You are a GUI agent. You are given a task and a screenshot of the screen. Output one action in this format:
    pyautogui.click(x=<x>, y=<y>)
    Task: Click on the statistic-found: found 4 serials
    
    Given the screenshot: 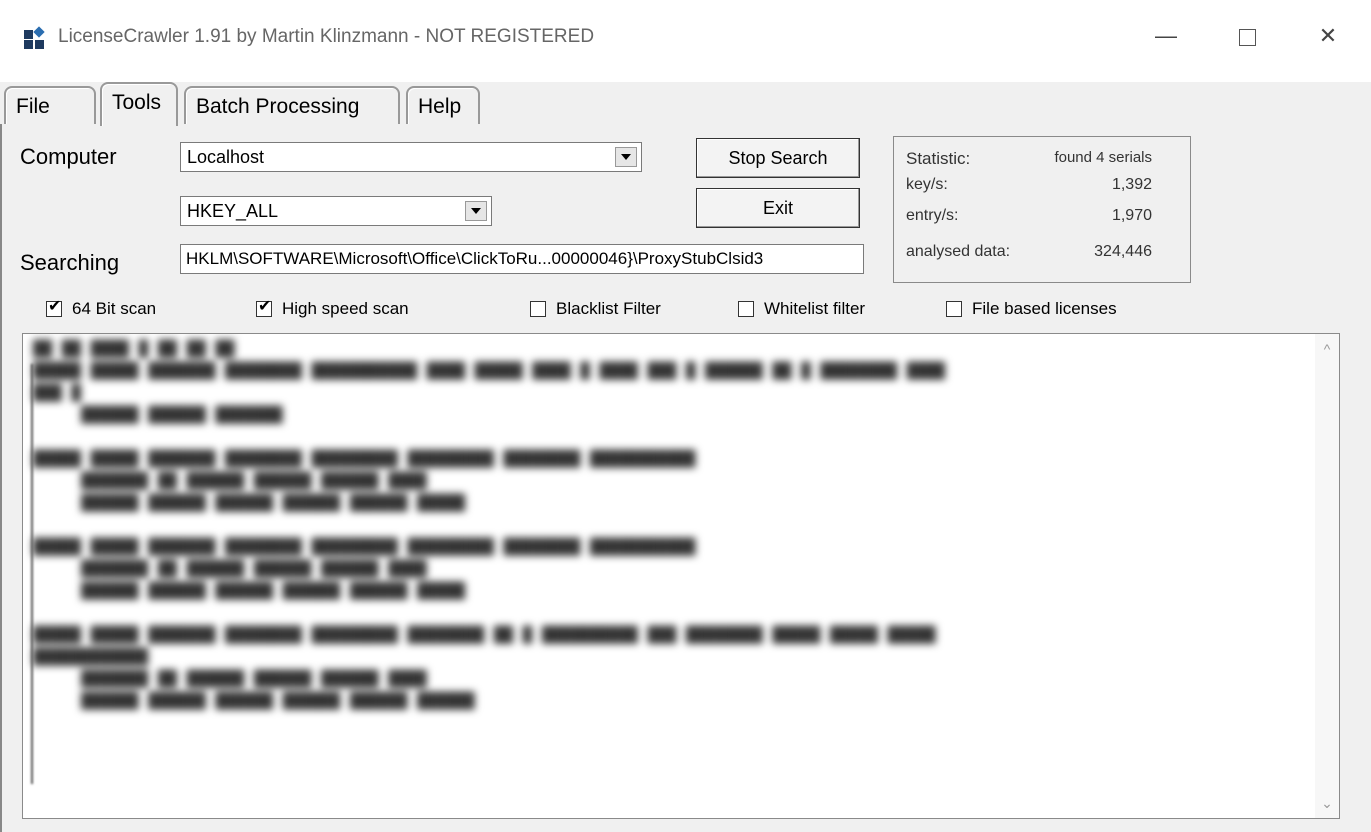 What is the action you would take?
    pyautogui.click(x=1103, y=157)
    